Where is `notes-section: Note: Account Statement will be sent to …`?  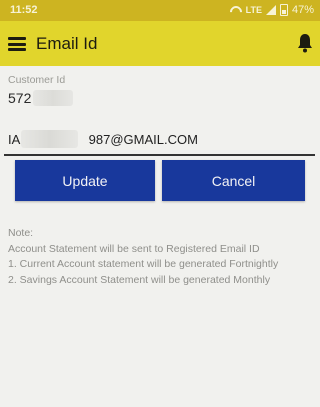
notes-section: Note: Account Statement will be sent to … is located at coordinates (143, 257).